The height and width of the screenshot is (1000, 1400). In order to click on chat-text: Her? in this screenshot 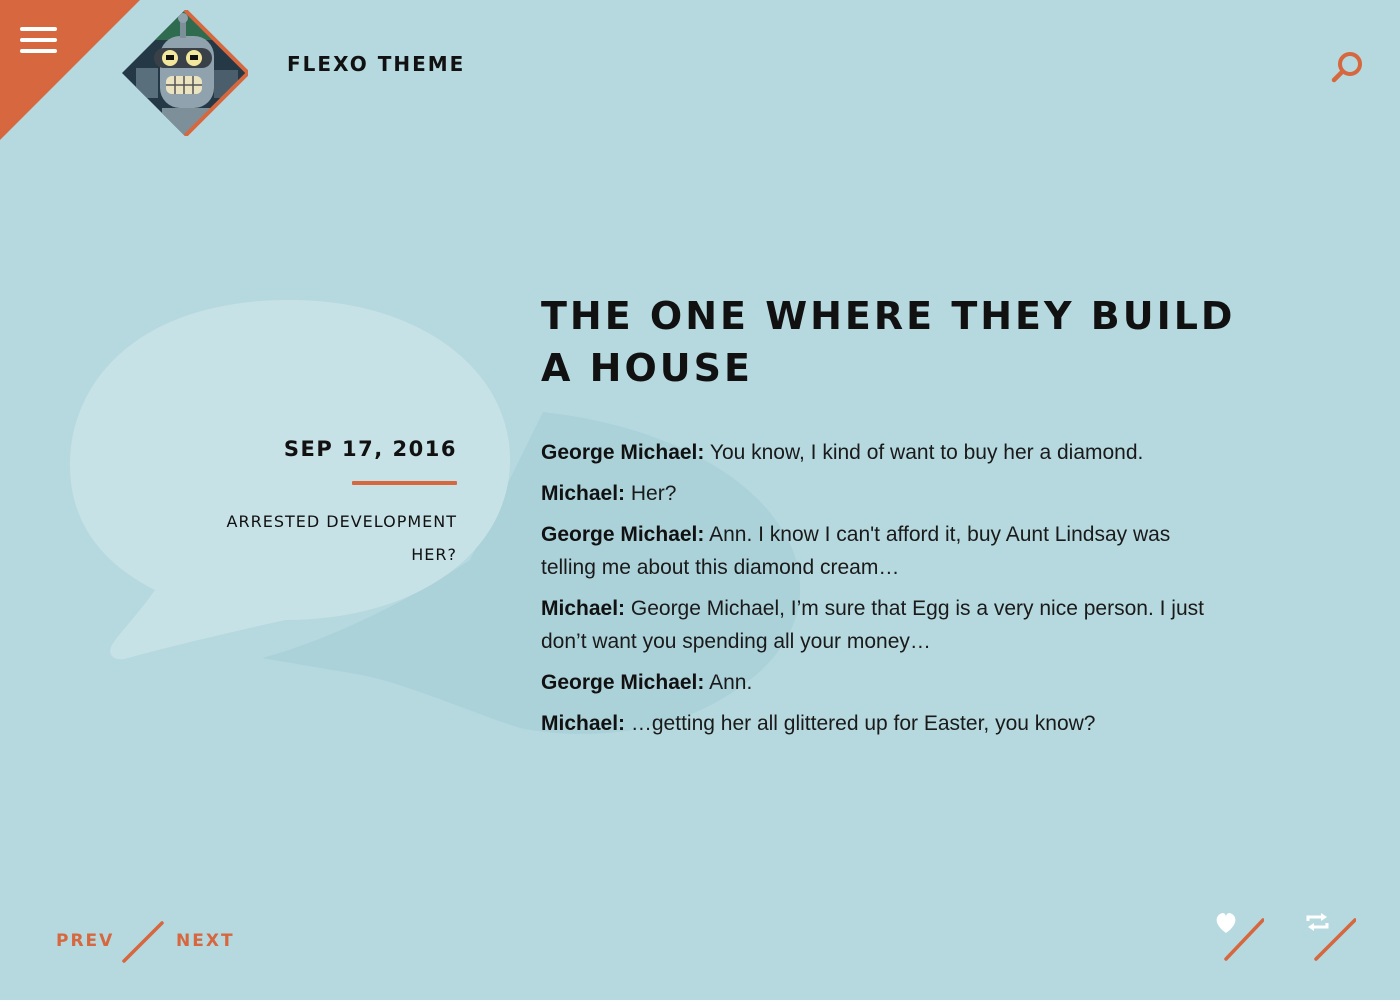, I will do `click(653, 493)`.